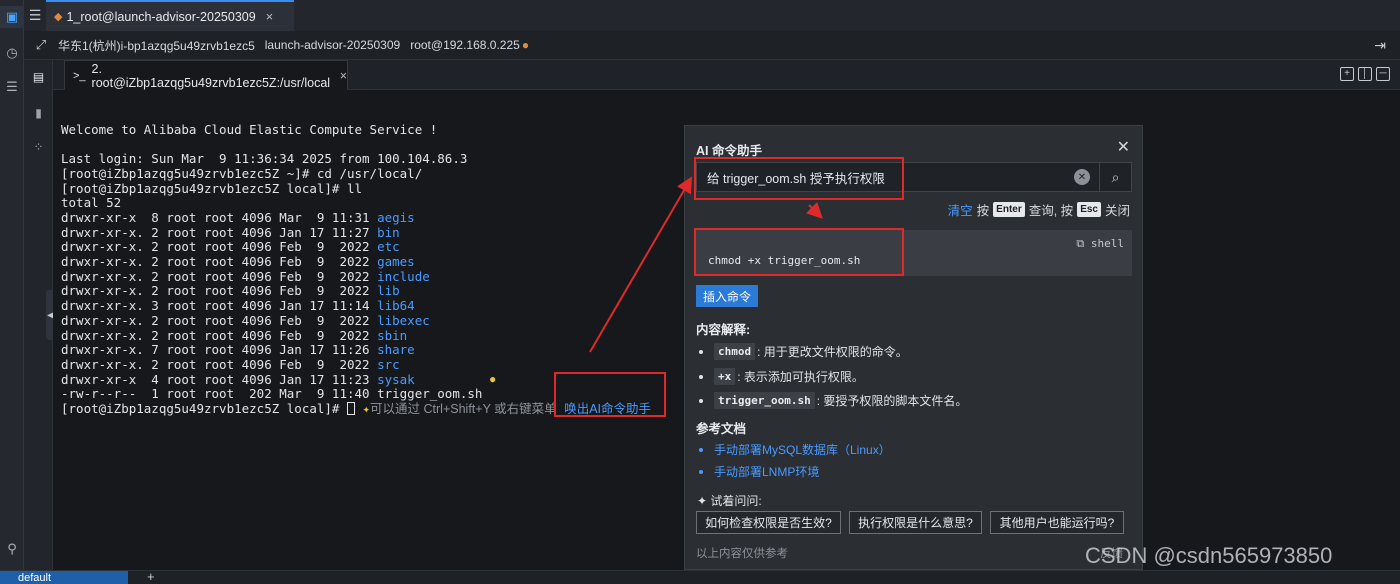 The height and width of the screenshot is (584, 1400). What do you see at coordinates (768, 522) in the screenshot?
I see `suggested-question: 如何检查权限是否生效?` at bounding box center [768, 522].